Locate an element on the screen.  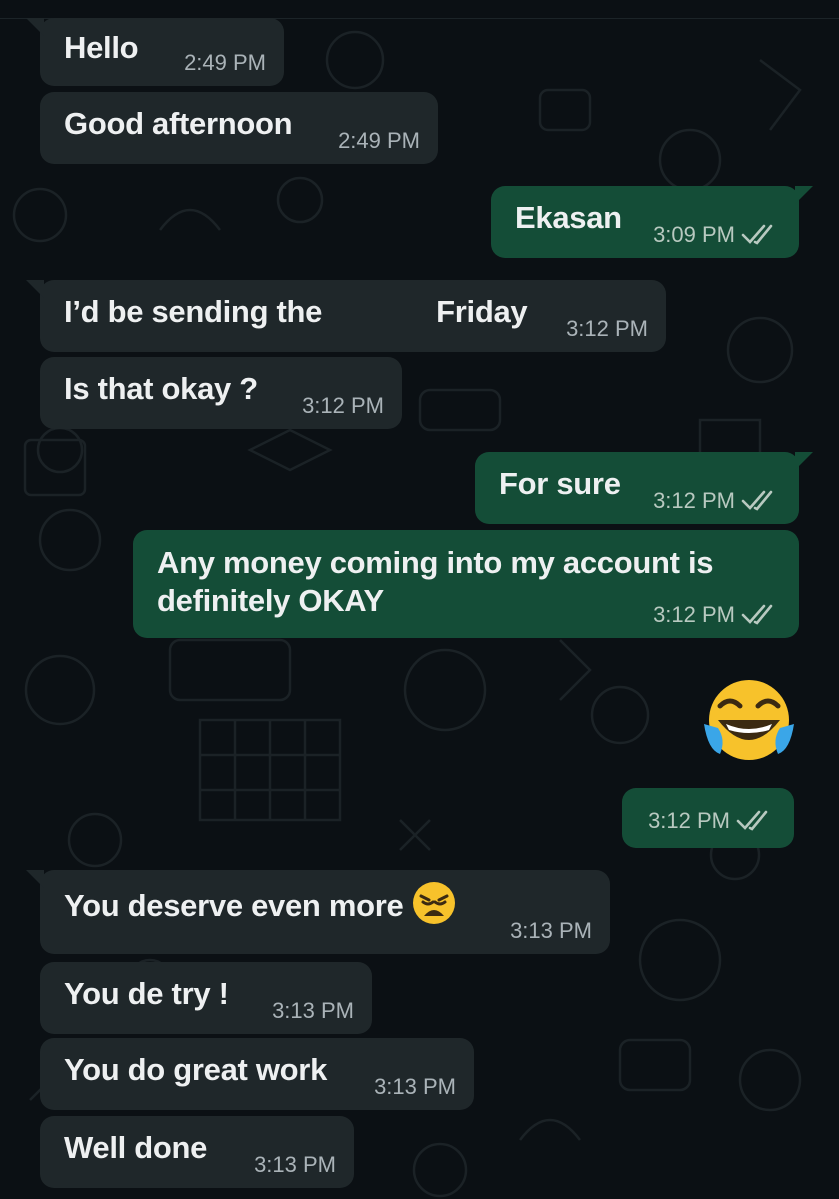
message-bubble-incoming: You de try ! 3:13 PM is located at coordinates (206, 998).